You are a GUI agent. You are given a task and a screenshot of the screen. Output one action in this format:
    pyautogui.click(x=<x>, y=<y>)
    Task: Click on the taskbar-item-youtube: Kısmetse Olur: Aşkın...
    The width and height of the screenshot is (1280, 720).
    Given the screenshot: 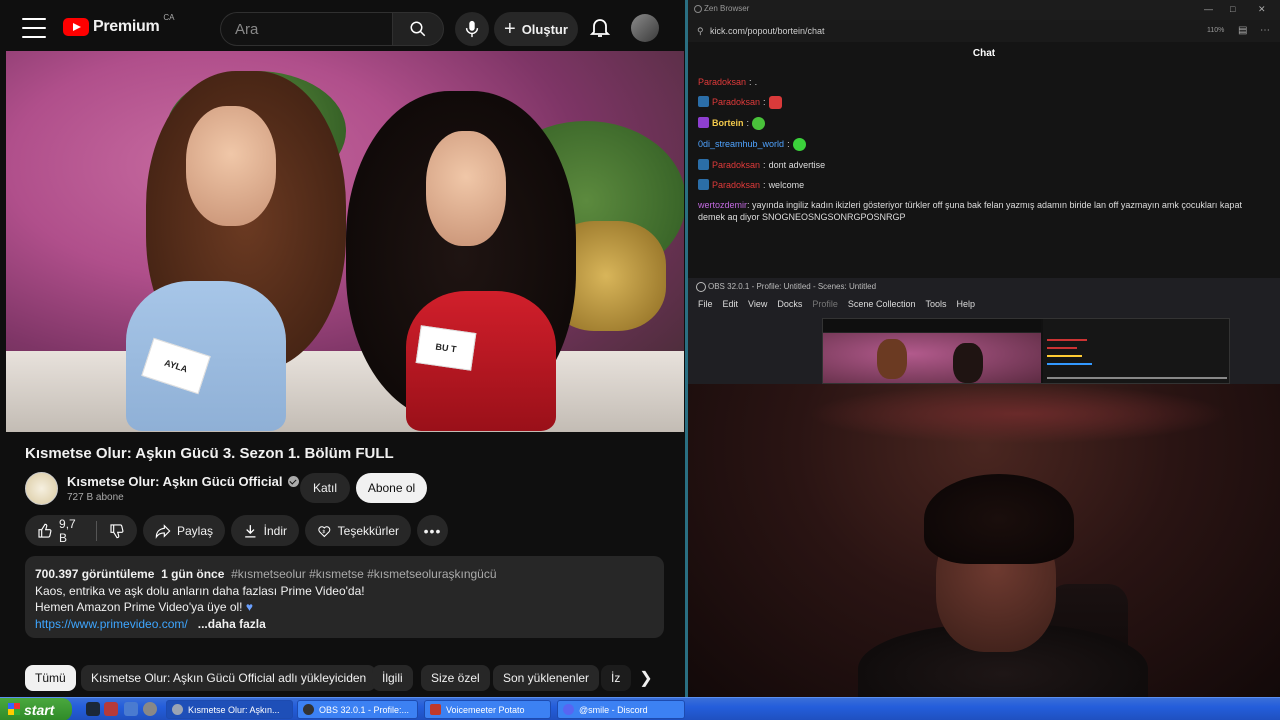 What is the action you would take?
    pyautogui.click(x=229, y=709)
    